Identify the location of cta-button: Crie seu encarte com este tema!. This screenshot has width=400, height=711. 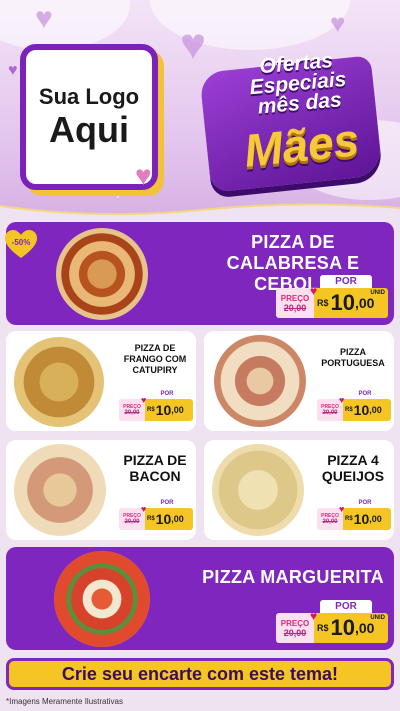
(200, 674).